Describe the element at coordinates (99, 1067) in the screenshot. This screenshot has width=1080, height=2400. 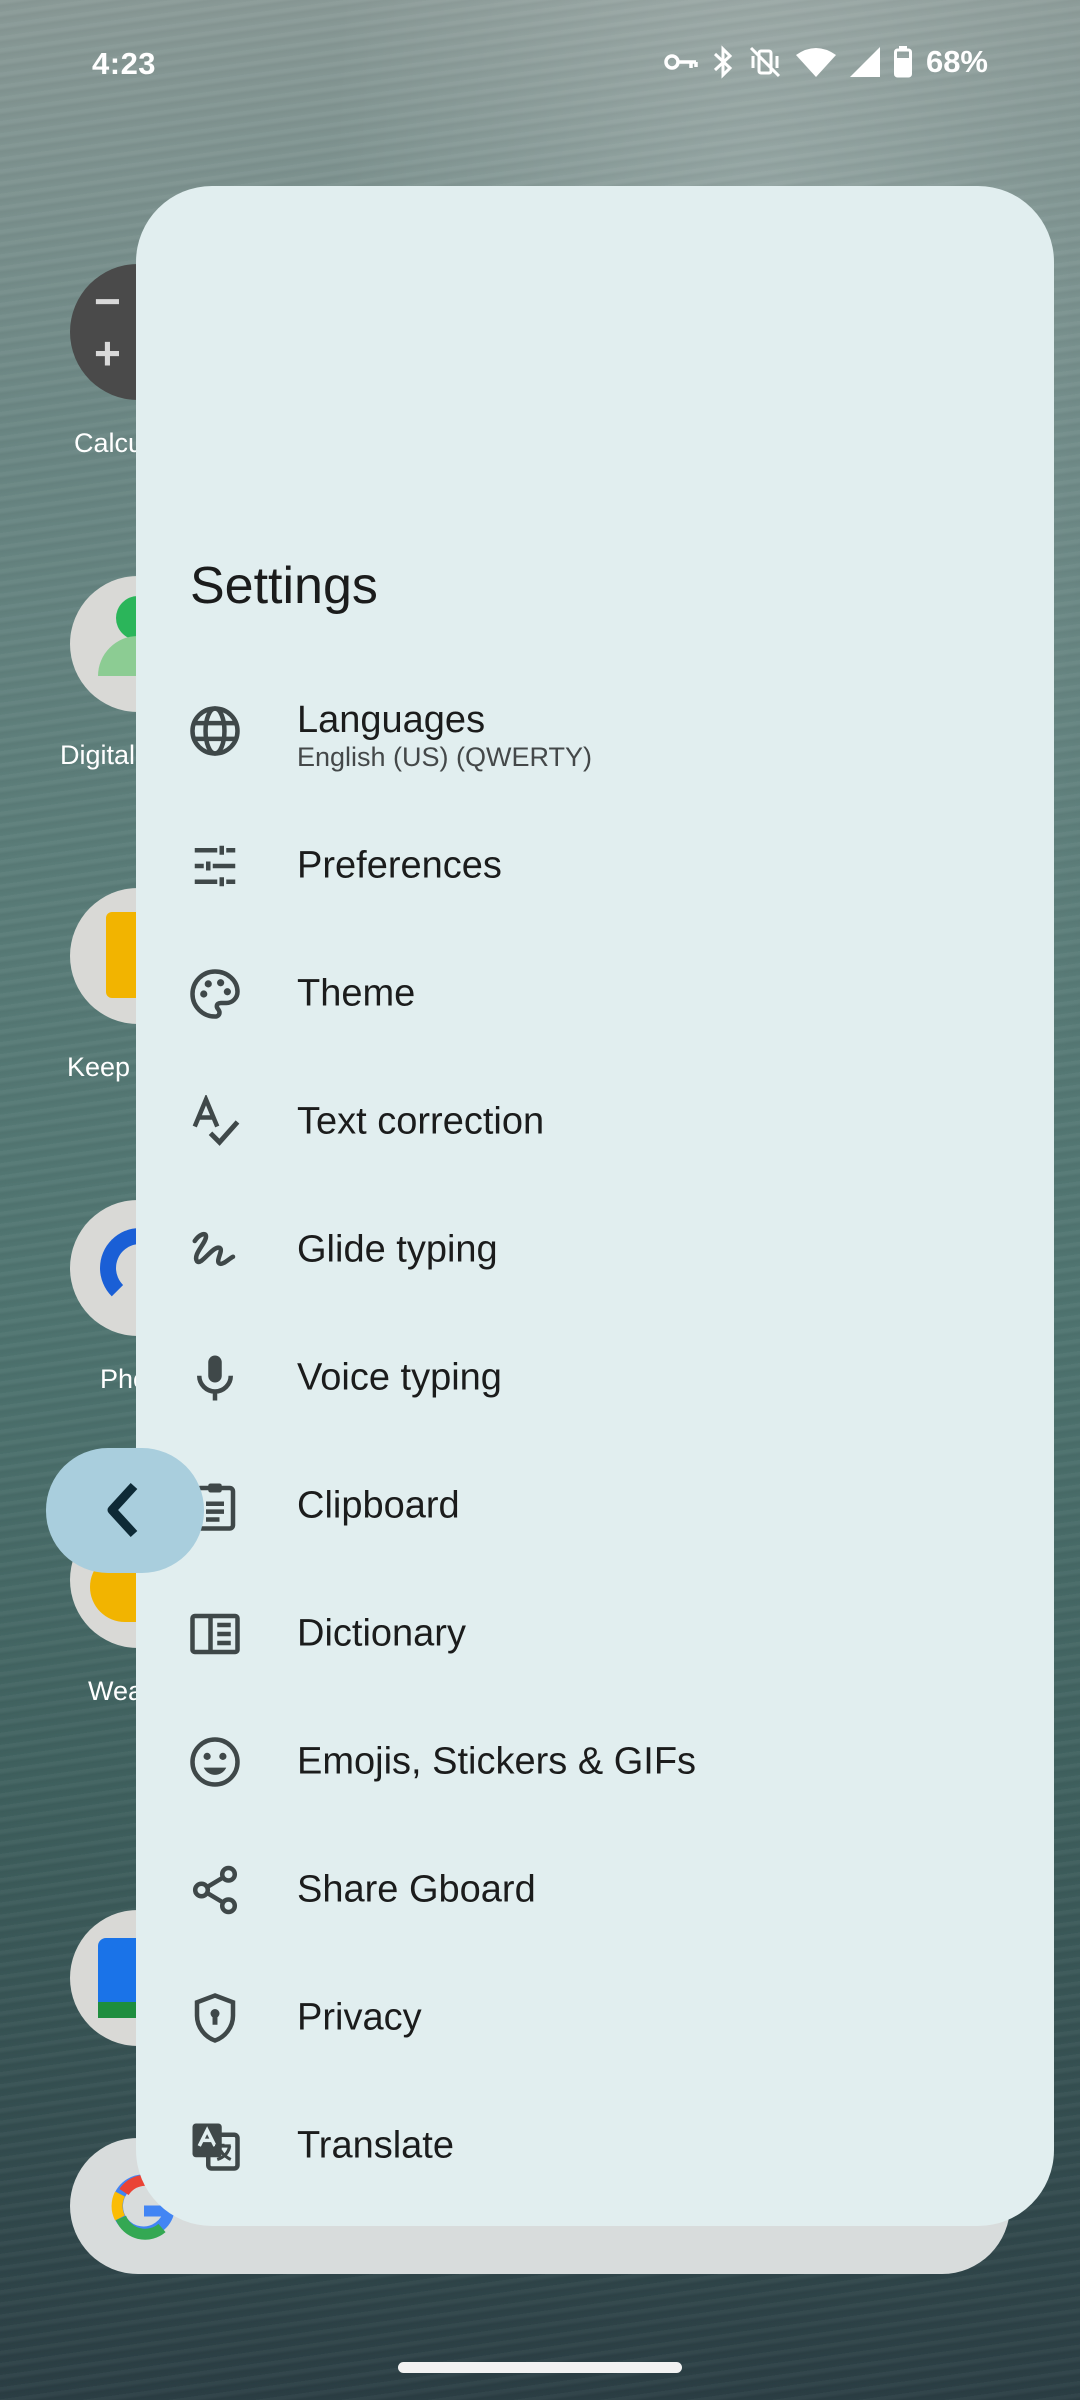
I see `app-label: Keep` at that location.